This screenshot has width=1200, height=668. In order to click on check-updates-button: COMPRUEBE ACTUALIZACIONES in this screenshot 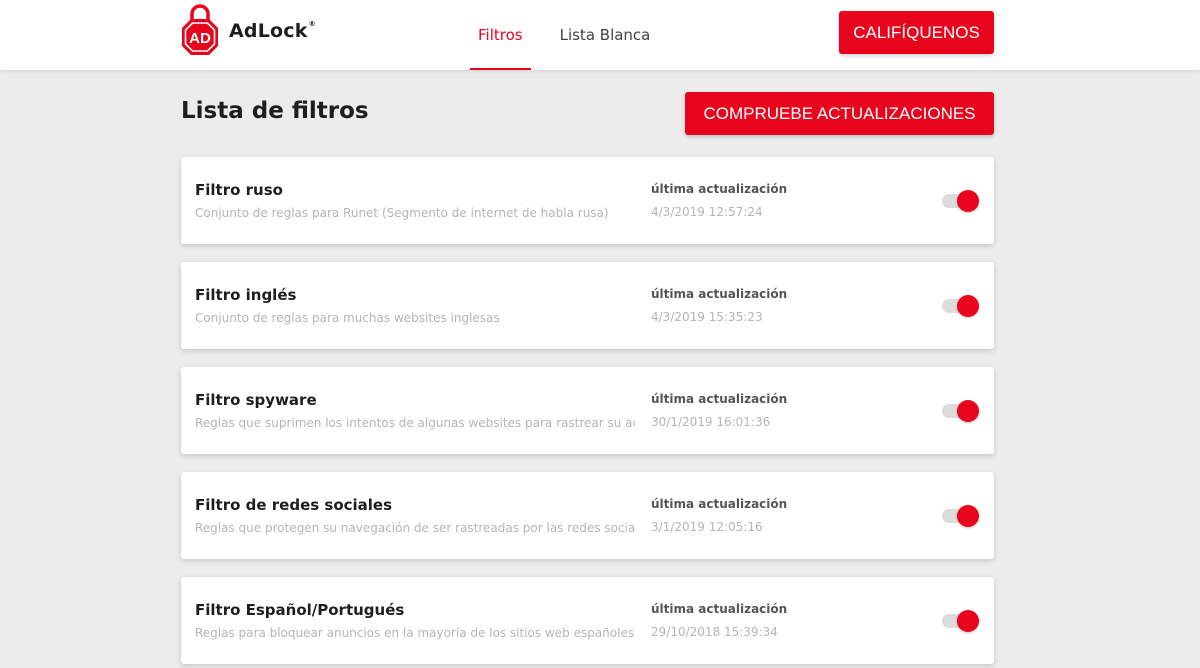, I will do `click(839, 113)`.